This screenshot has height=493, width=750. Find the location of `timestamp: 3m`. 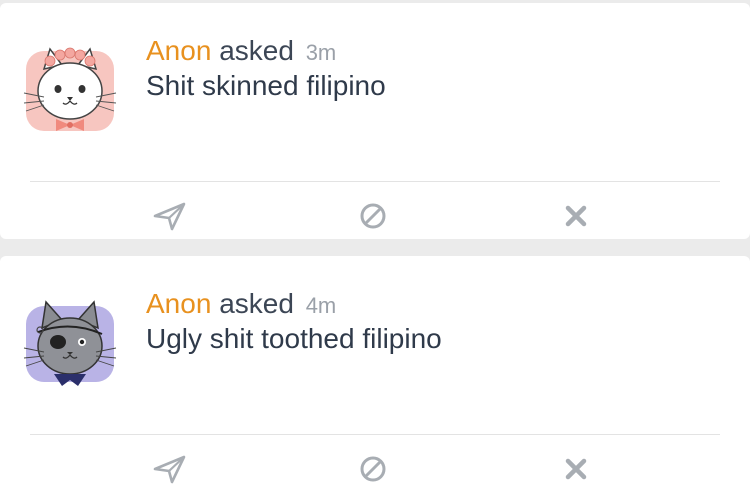

timestamp: 3m is located at coordinates (321, 52).